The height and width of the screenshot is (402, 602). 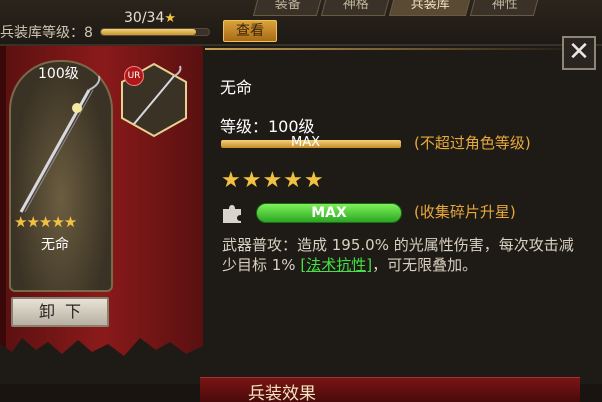 What do you see at coordinates (472, 143) in the screenshot?
I see `level-note: (不超过角色等级)` at bounding box center [472, 143].